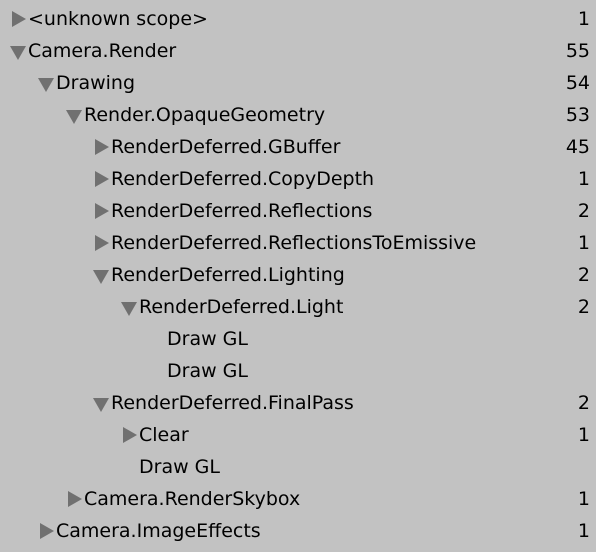 The width and height of the screenshot is (596, 552). I want to click on row-label: Clear, so click(164, 435).